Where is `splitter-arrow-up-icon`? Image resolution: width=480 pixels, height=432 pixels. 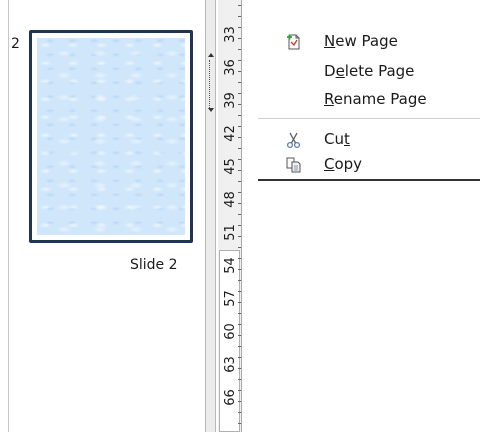
splitter-arrow-up-icon is located at coordinates (211, 55).